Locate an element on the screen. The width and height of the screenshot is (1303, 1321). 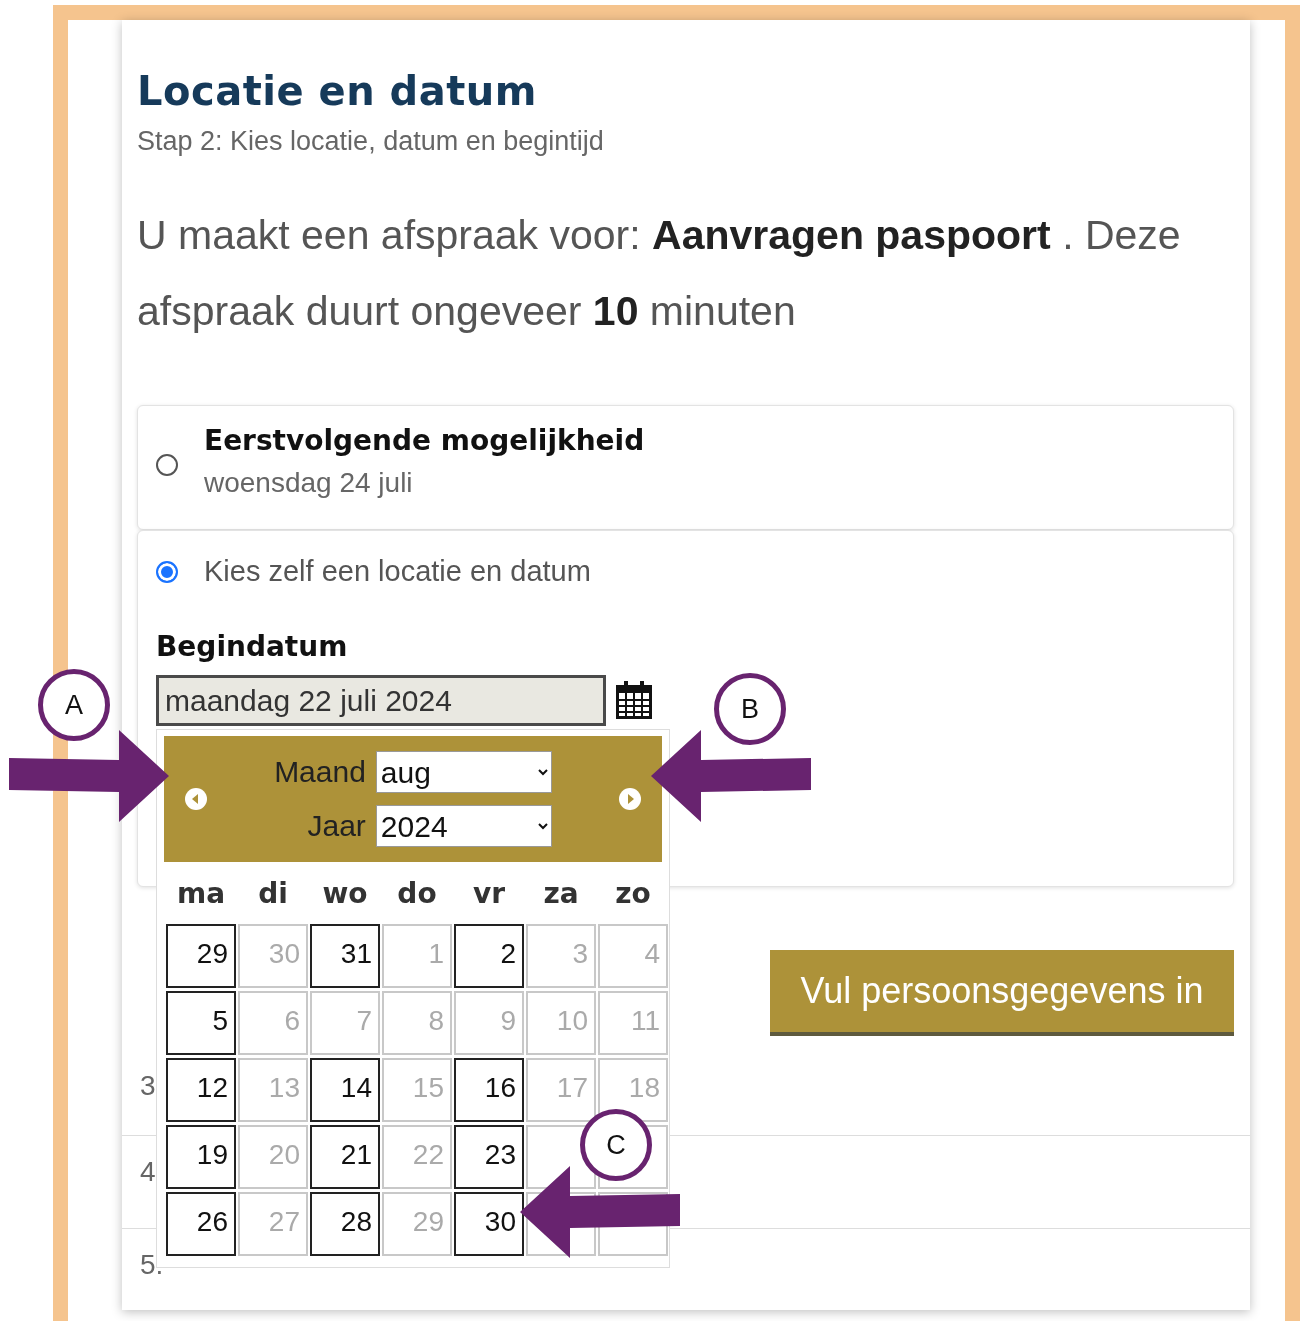
calendar-day: 2 is located at coordinates (489, 956).